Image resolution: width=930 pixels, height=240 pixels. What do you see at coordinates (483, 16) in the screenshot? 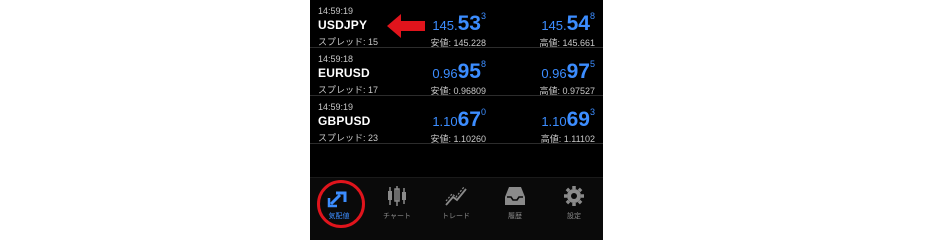
I see `bid-price-fraction: 3` at bounding box center [483, 16].